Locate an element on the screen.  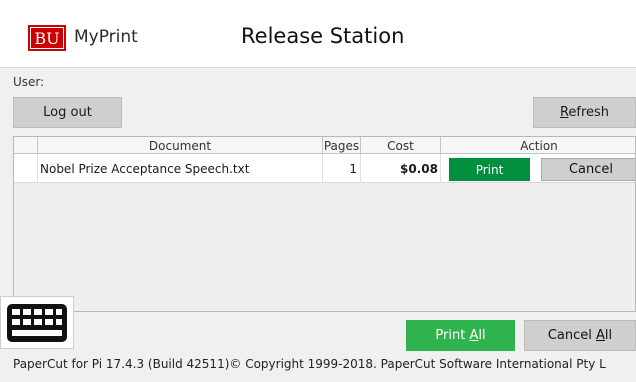
cancel-all-button: Cancel All is located at coordinates (580, 335).